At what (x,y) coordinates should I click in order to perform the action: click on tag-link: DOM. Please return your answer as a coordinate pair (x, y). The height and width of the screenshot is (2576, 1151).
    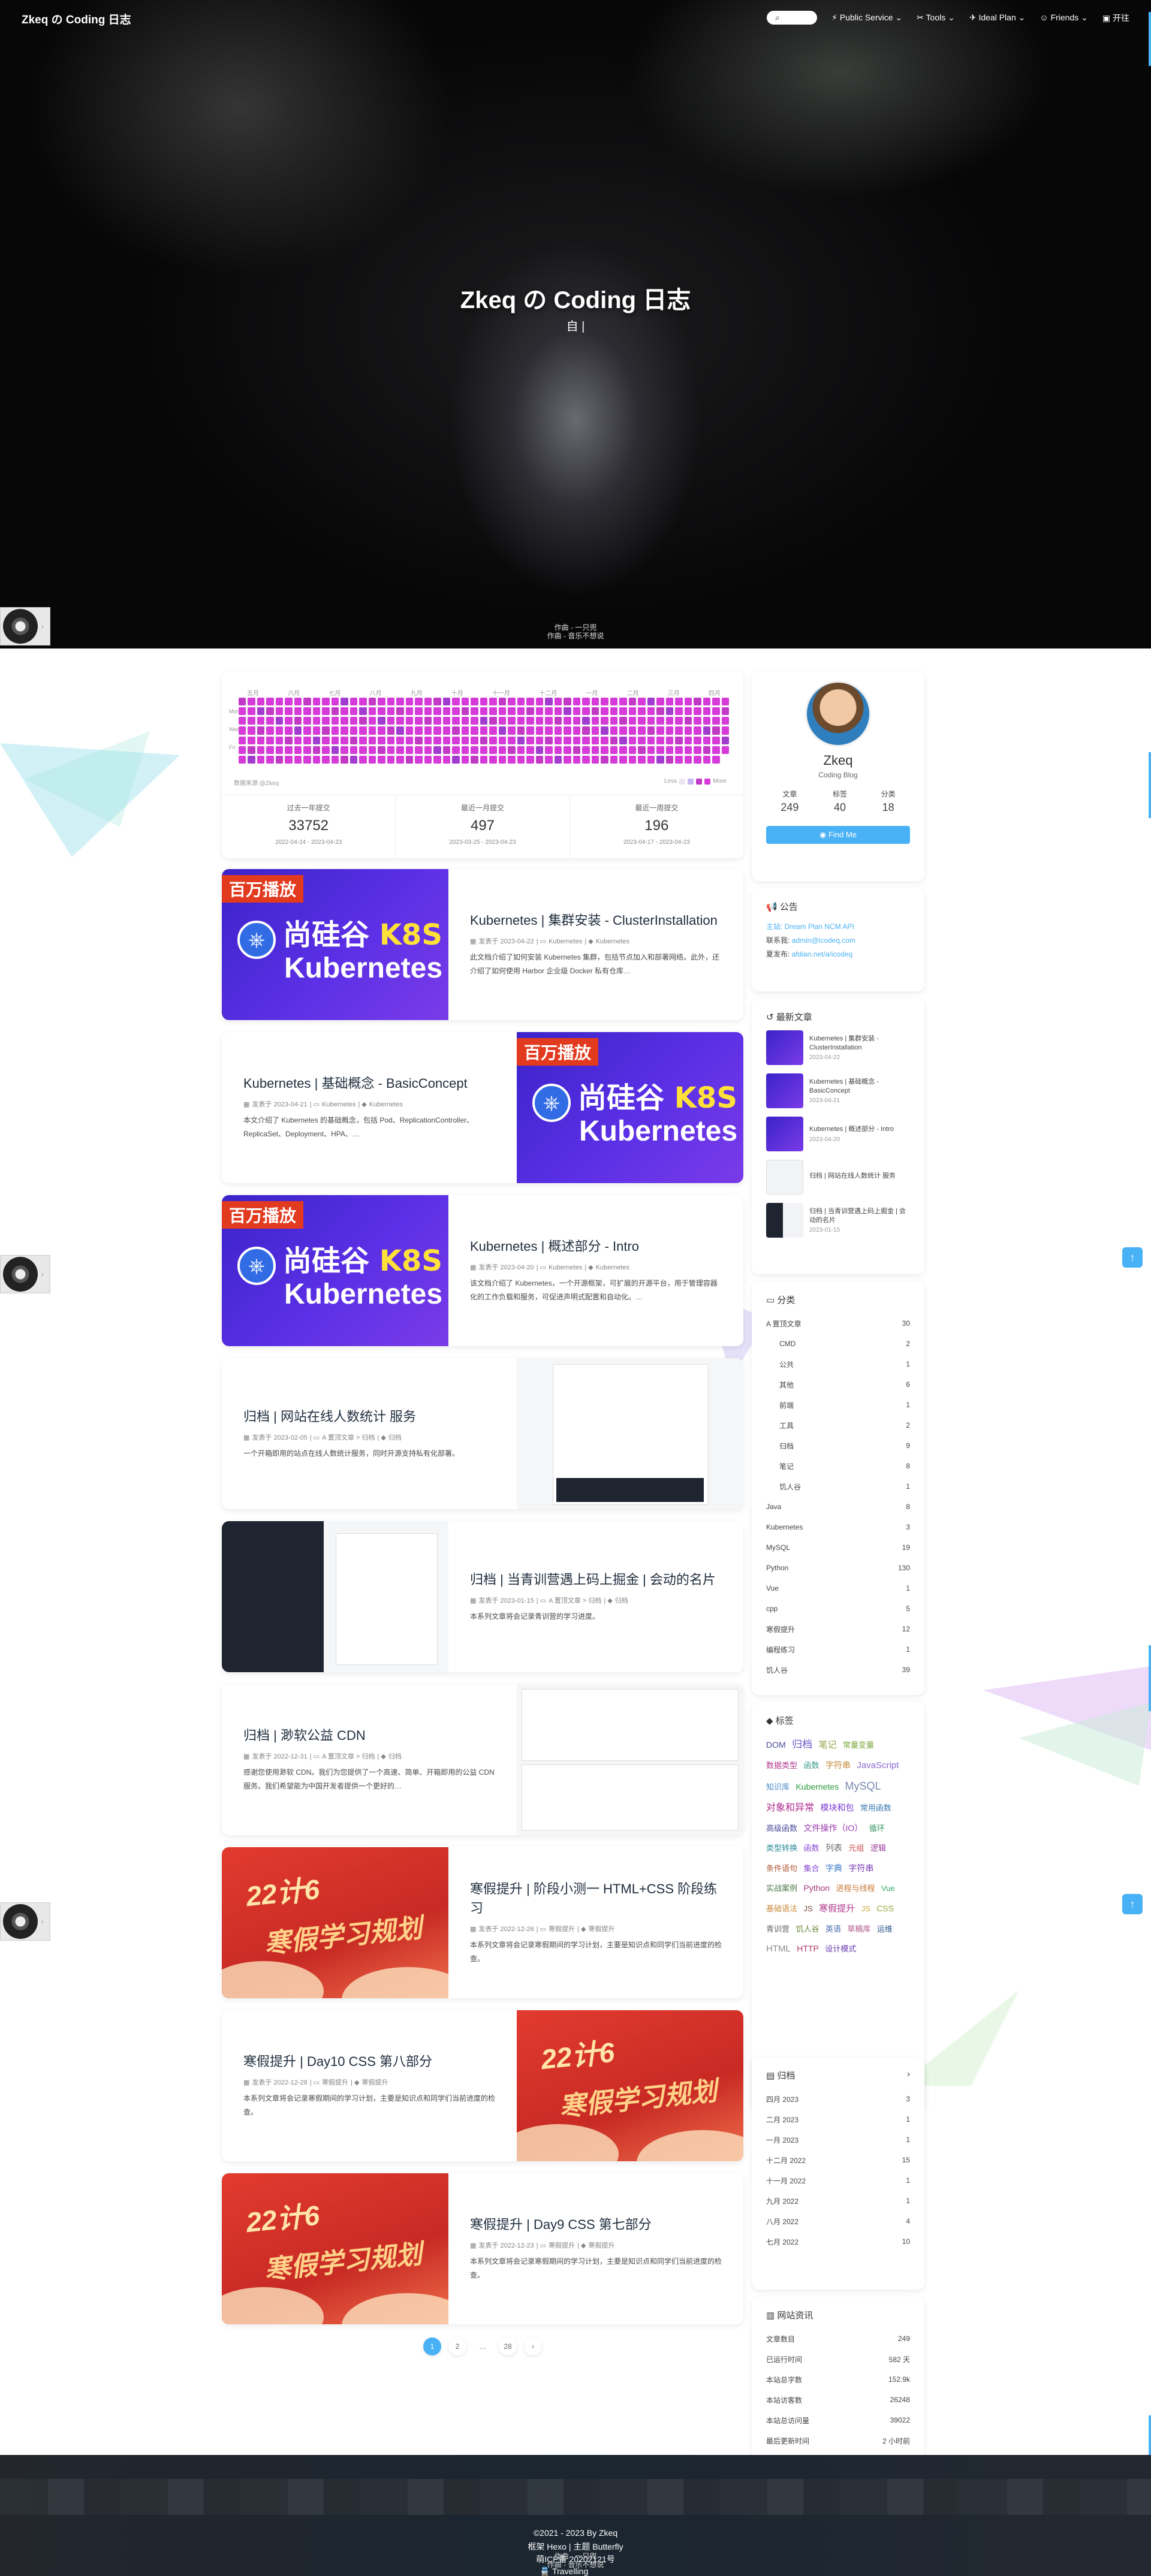
    Looking at the image, I should click on (776, 1745).